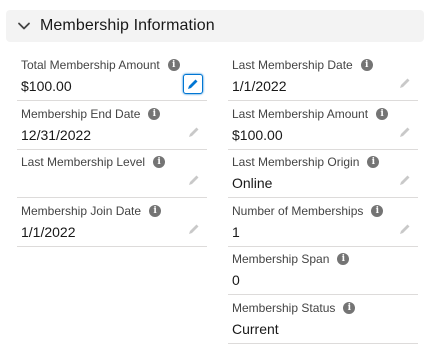 The image size is (424, 352). Describe the element at coordinates (323, 271) in the screenshot. I see `field-membership-span: Membership Span i 0` at that location.